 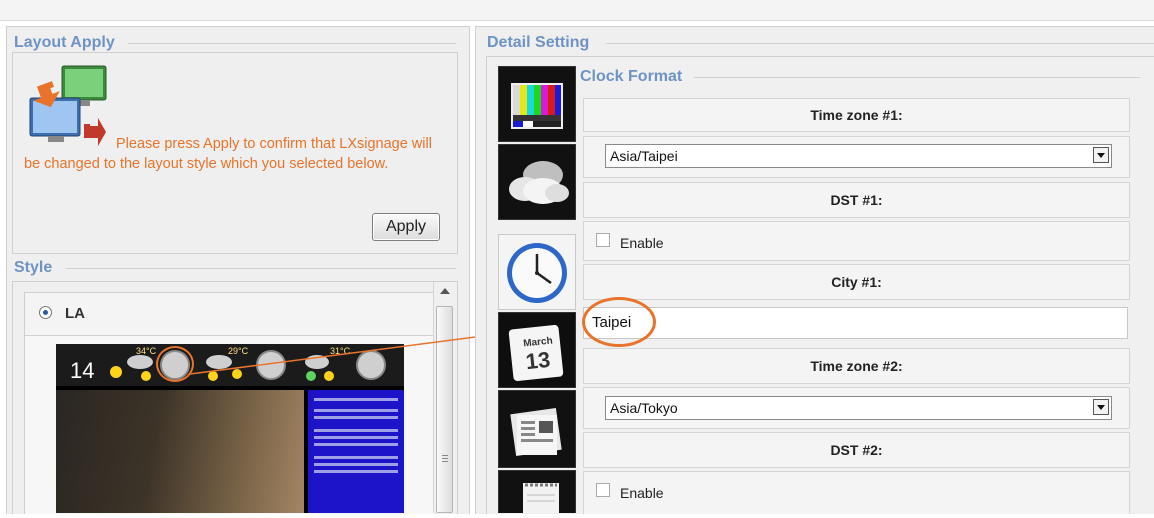 What do you see at coordinates (536, 432) in the screenshot?
I see `newspaper-icon` at bounding box center [536, 432].